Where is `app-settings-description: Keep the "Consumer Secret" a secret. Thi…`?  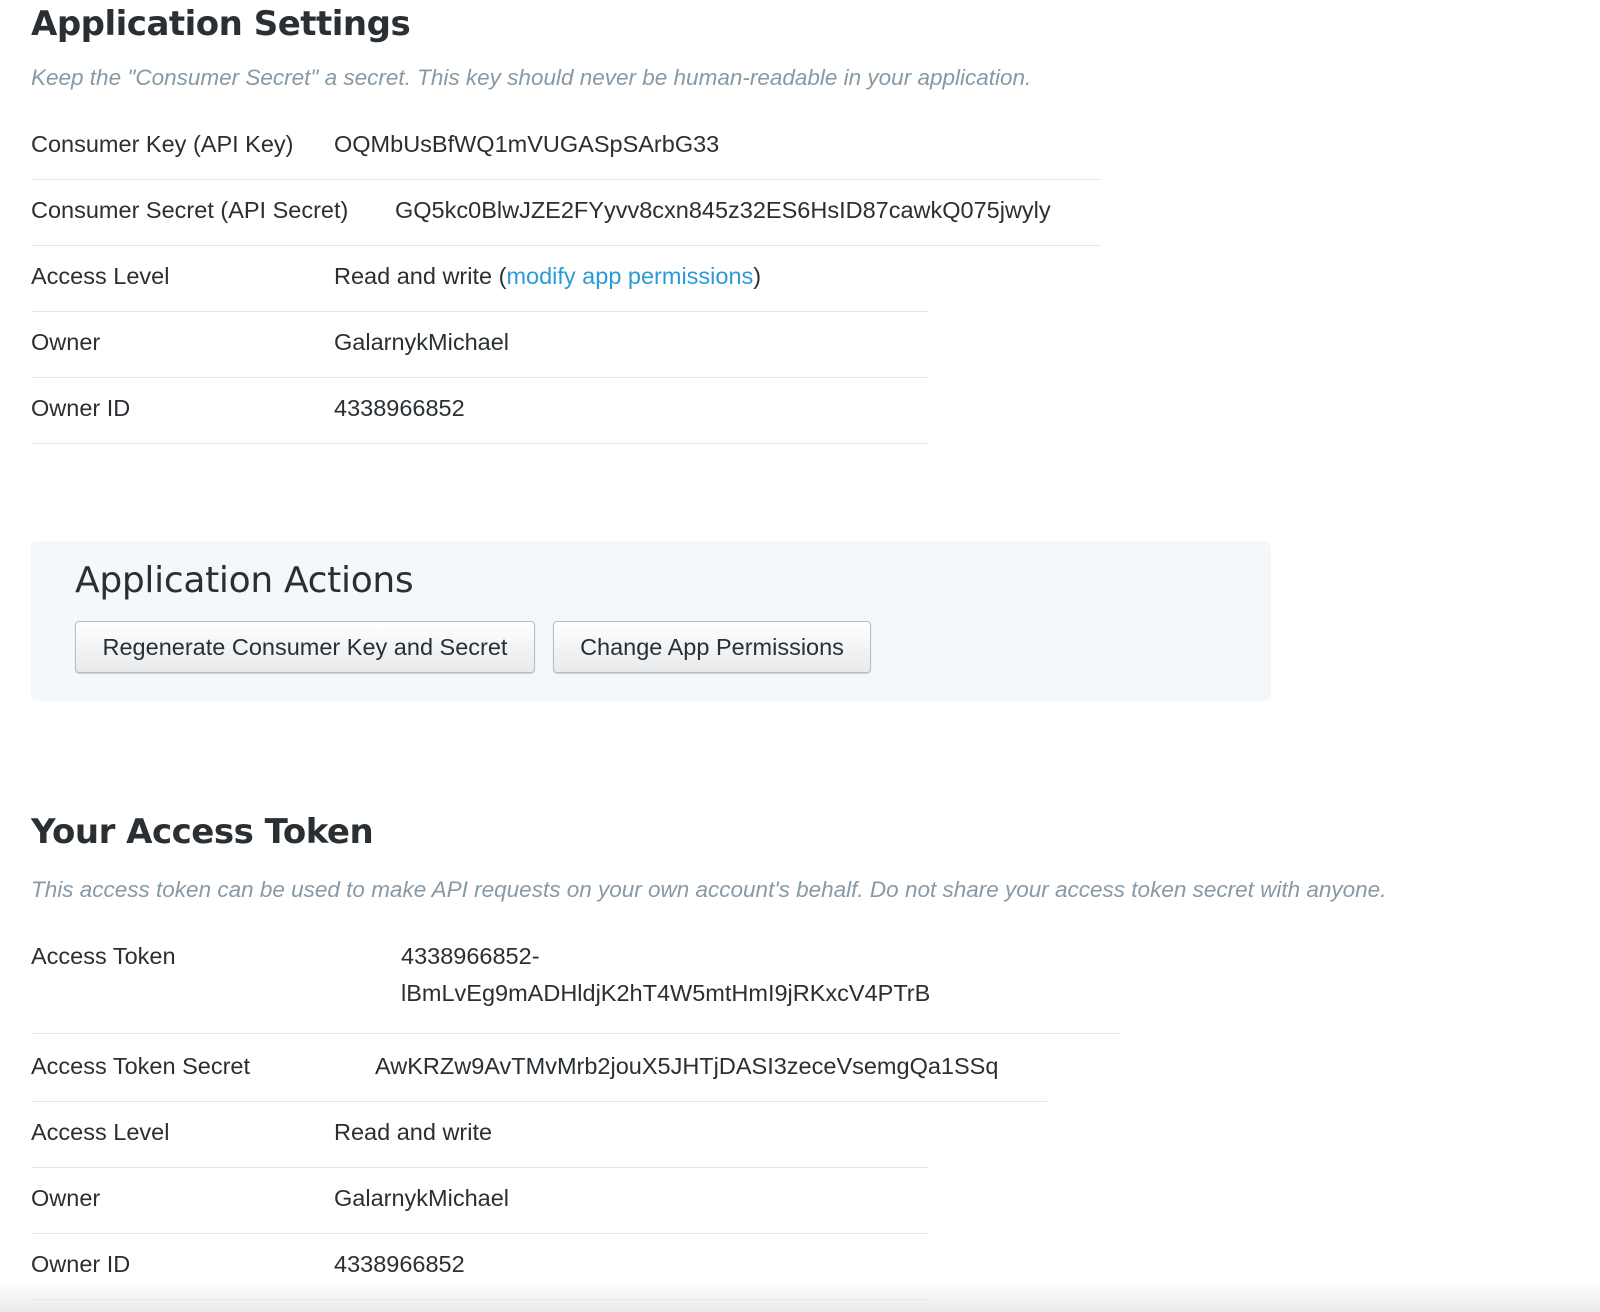
app-settings-description: Keep the "Consumer Secret" a secret. Thi… is located at coordinates (531, 77).